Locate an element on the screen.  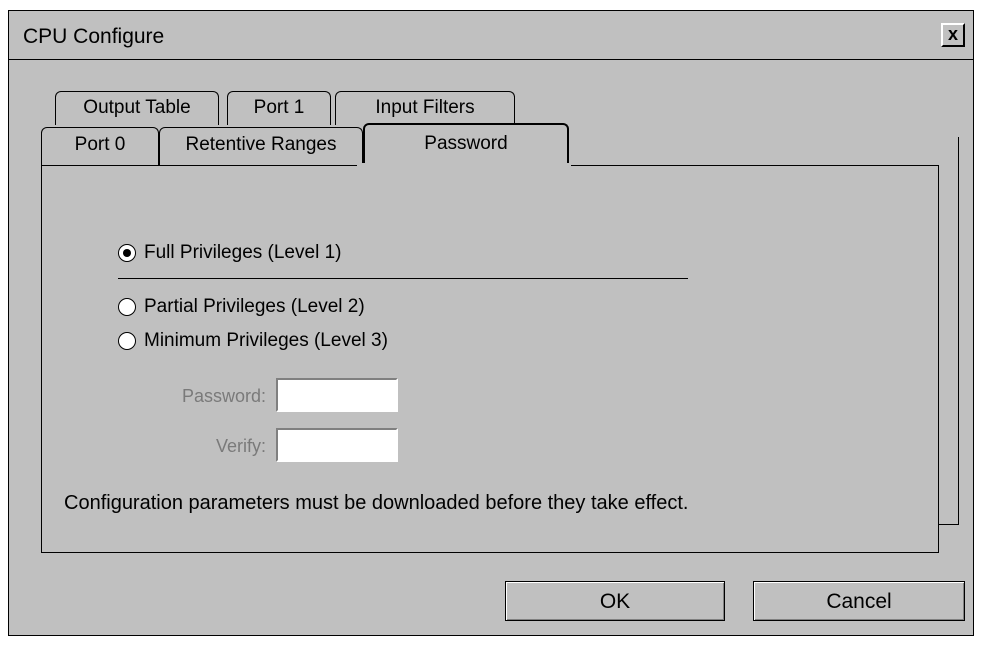
title-bar: CPU Configure x is located at coordinates (491, 35).